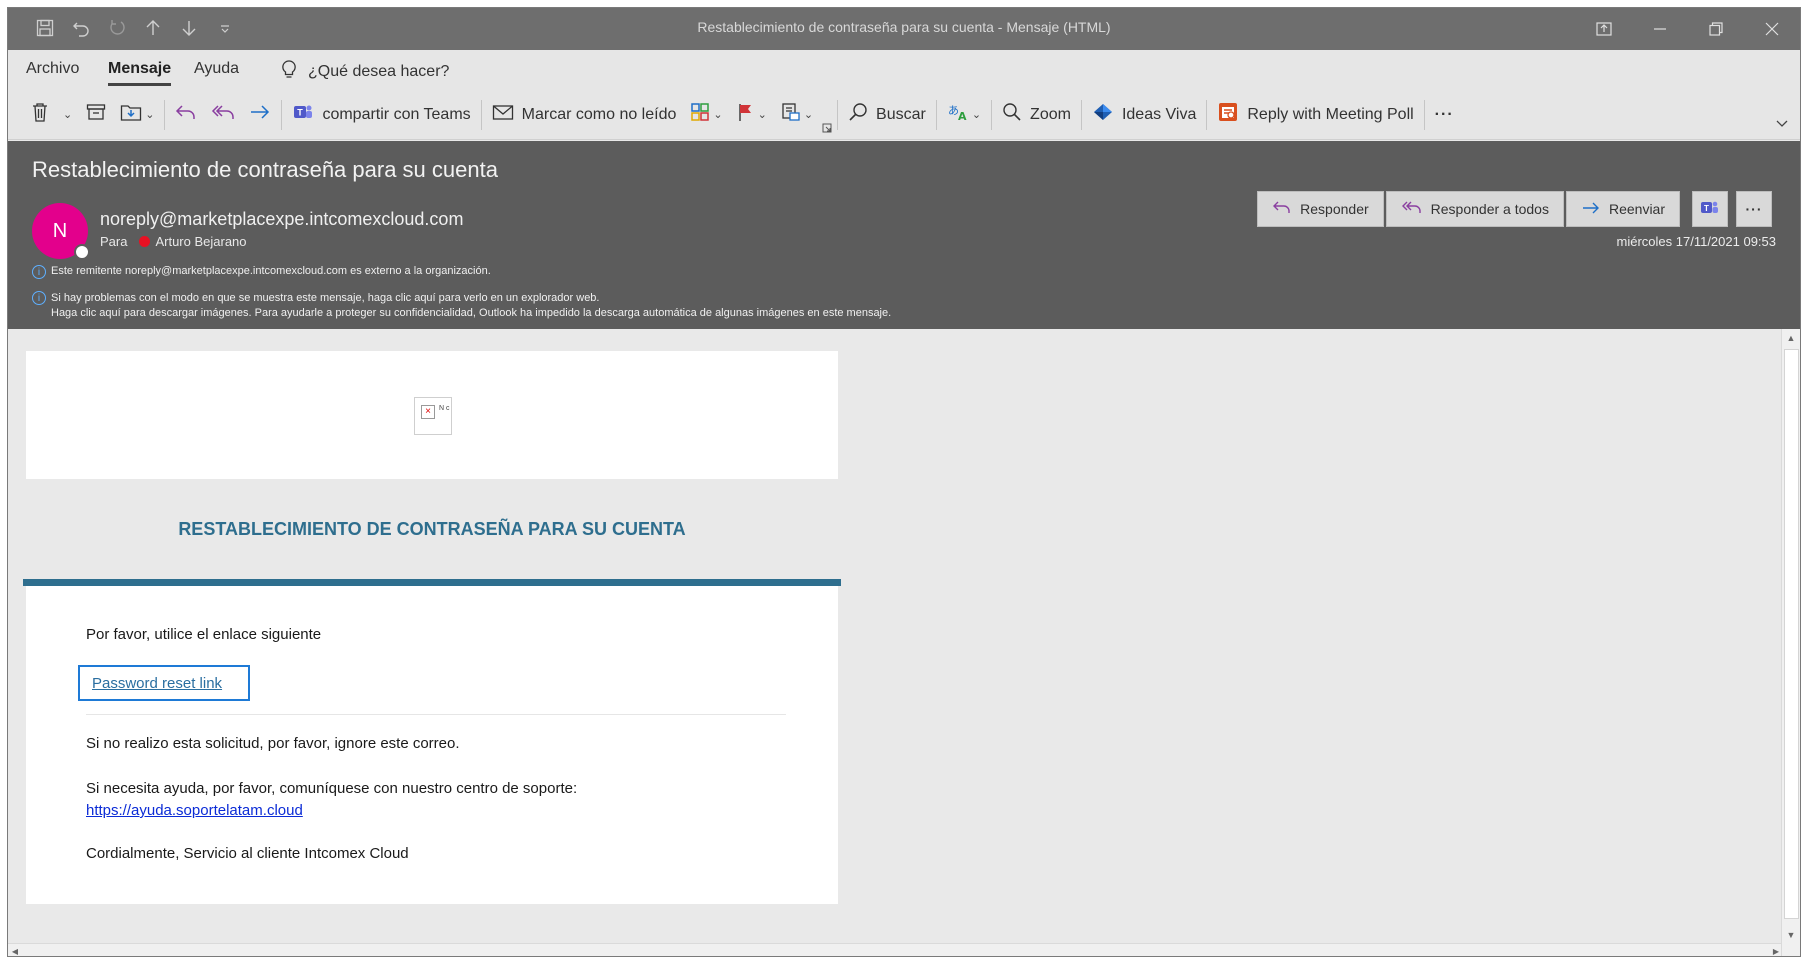  What do you see at coordinates (1791, 634) in the screenshot?
I see `scrollbar-thumb` at bounding box center [1791, 634].